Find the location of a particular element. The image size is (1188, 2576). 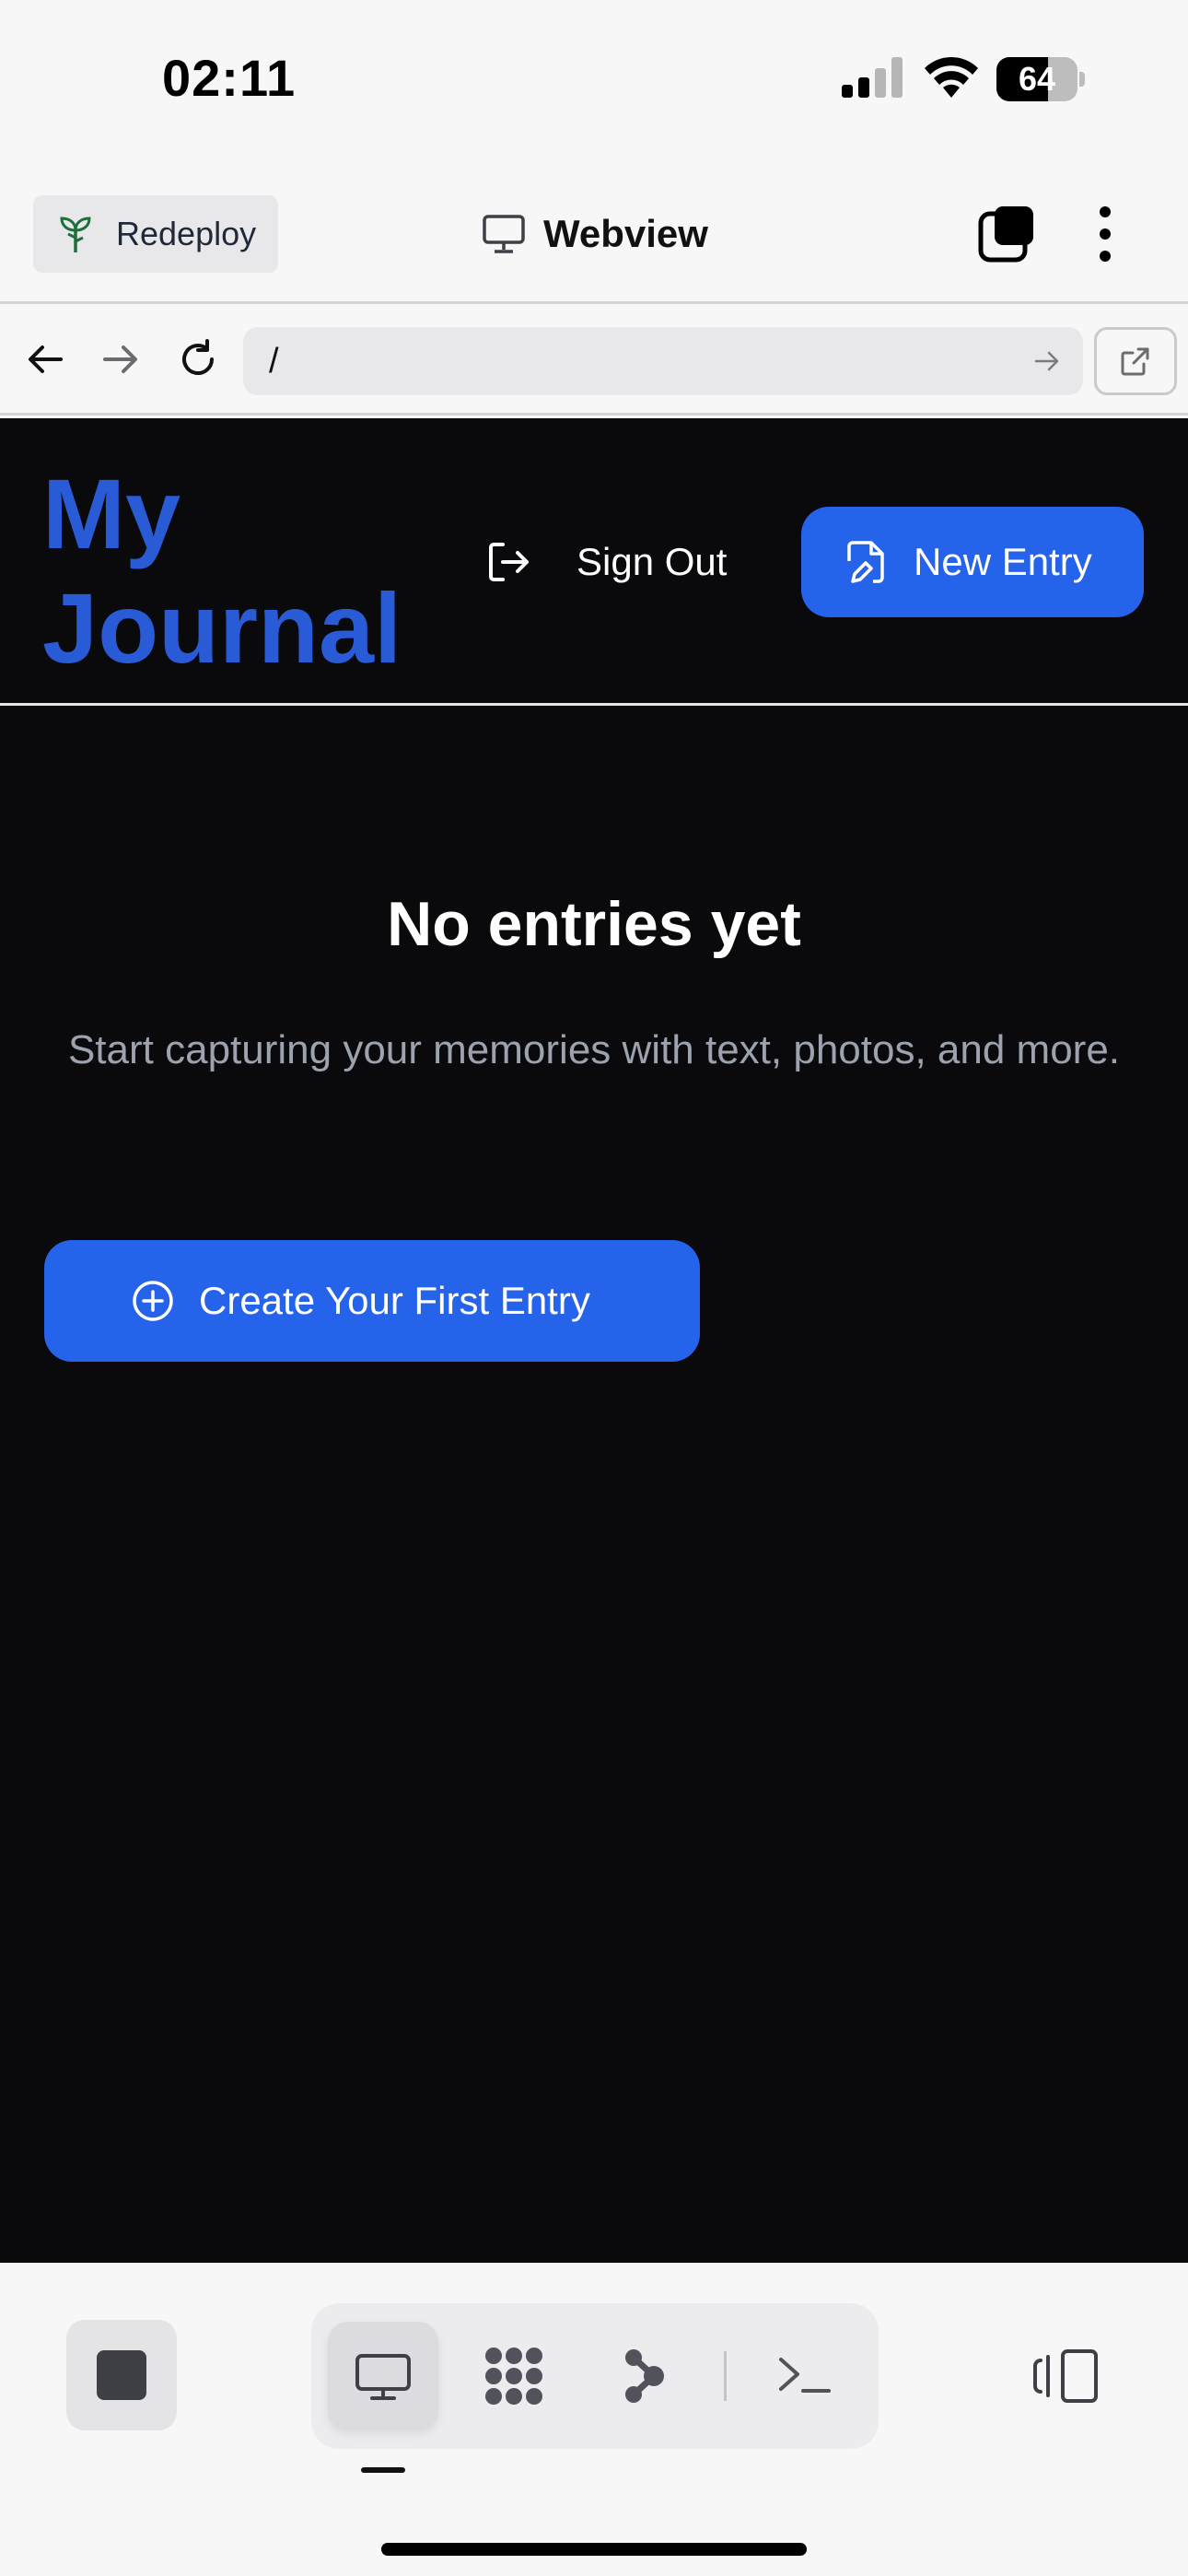

arrow-right-icon is located at coordinates (120, 359).